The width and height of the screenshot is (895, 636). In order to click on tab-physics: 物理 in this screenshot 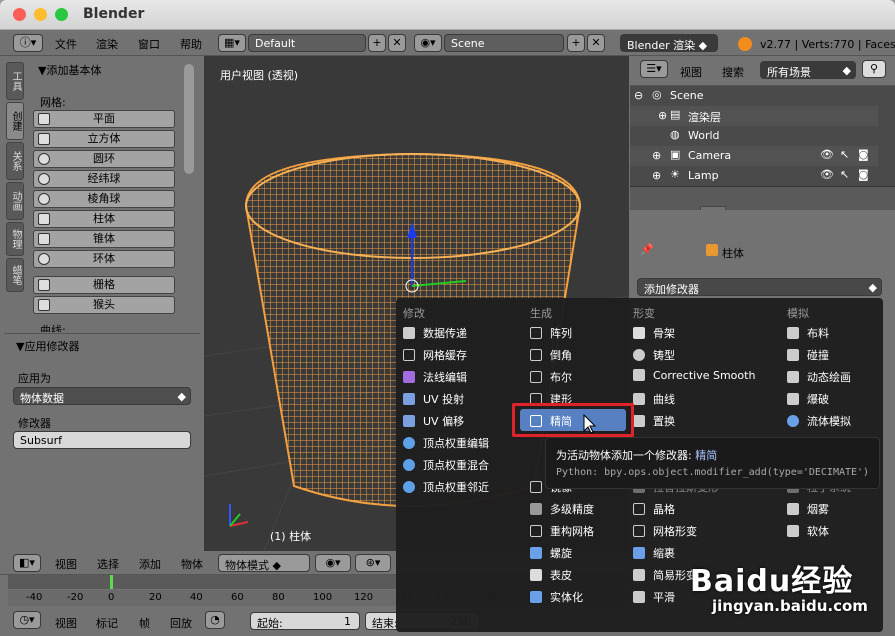, I will do `click(15, 239)`.